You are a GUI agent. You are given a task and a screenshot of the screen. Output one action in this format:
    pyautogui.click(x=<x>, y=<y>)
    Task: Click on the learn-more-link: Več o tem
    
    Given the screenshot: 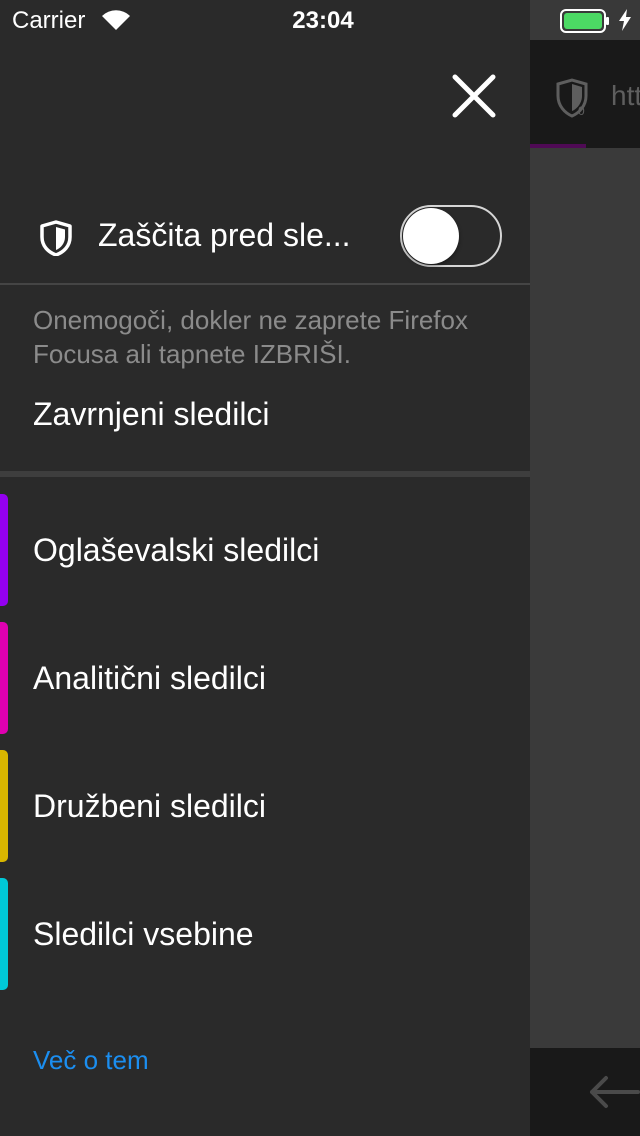 What is the action you would take?
    pyautogui.click(x=91, y=1060)
    